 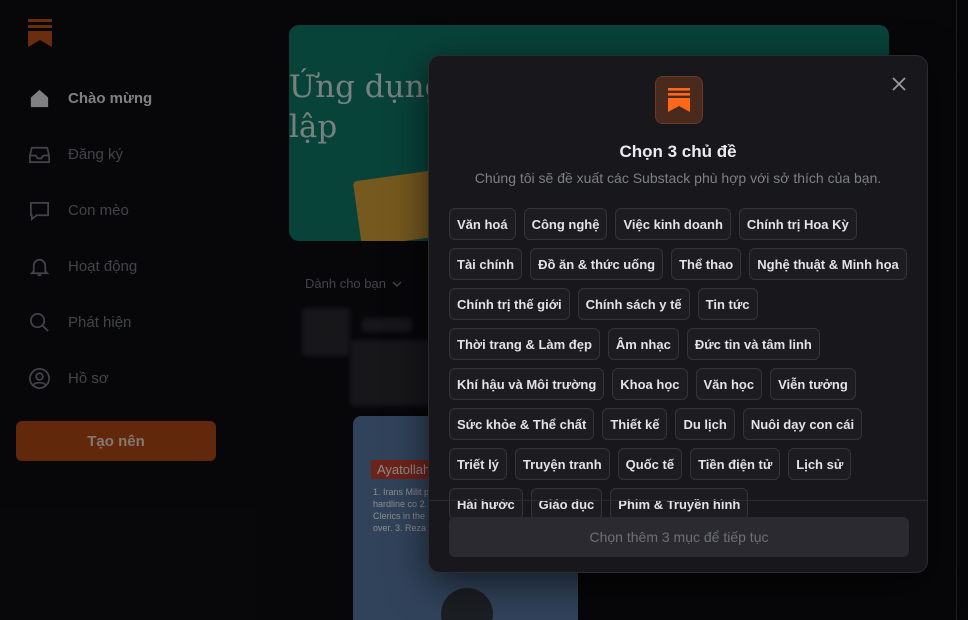 I want to click on topic-chip: Chính trị thế giới, so click(x=509, y=304).